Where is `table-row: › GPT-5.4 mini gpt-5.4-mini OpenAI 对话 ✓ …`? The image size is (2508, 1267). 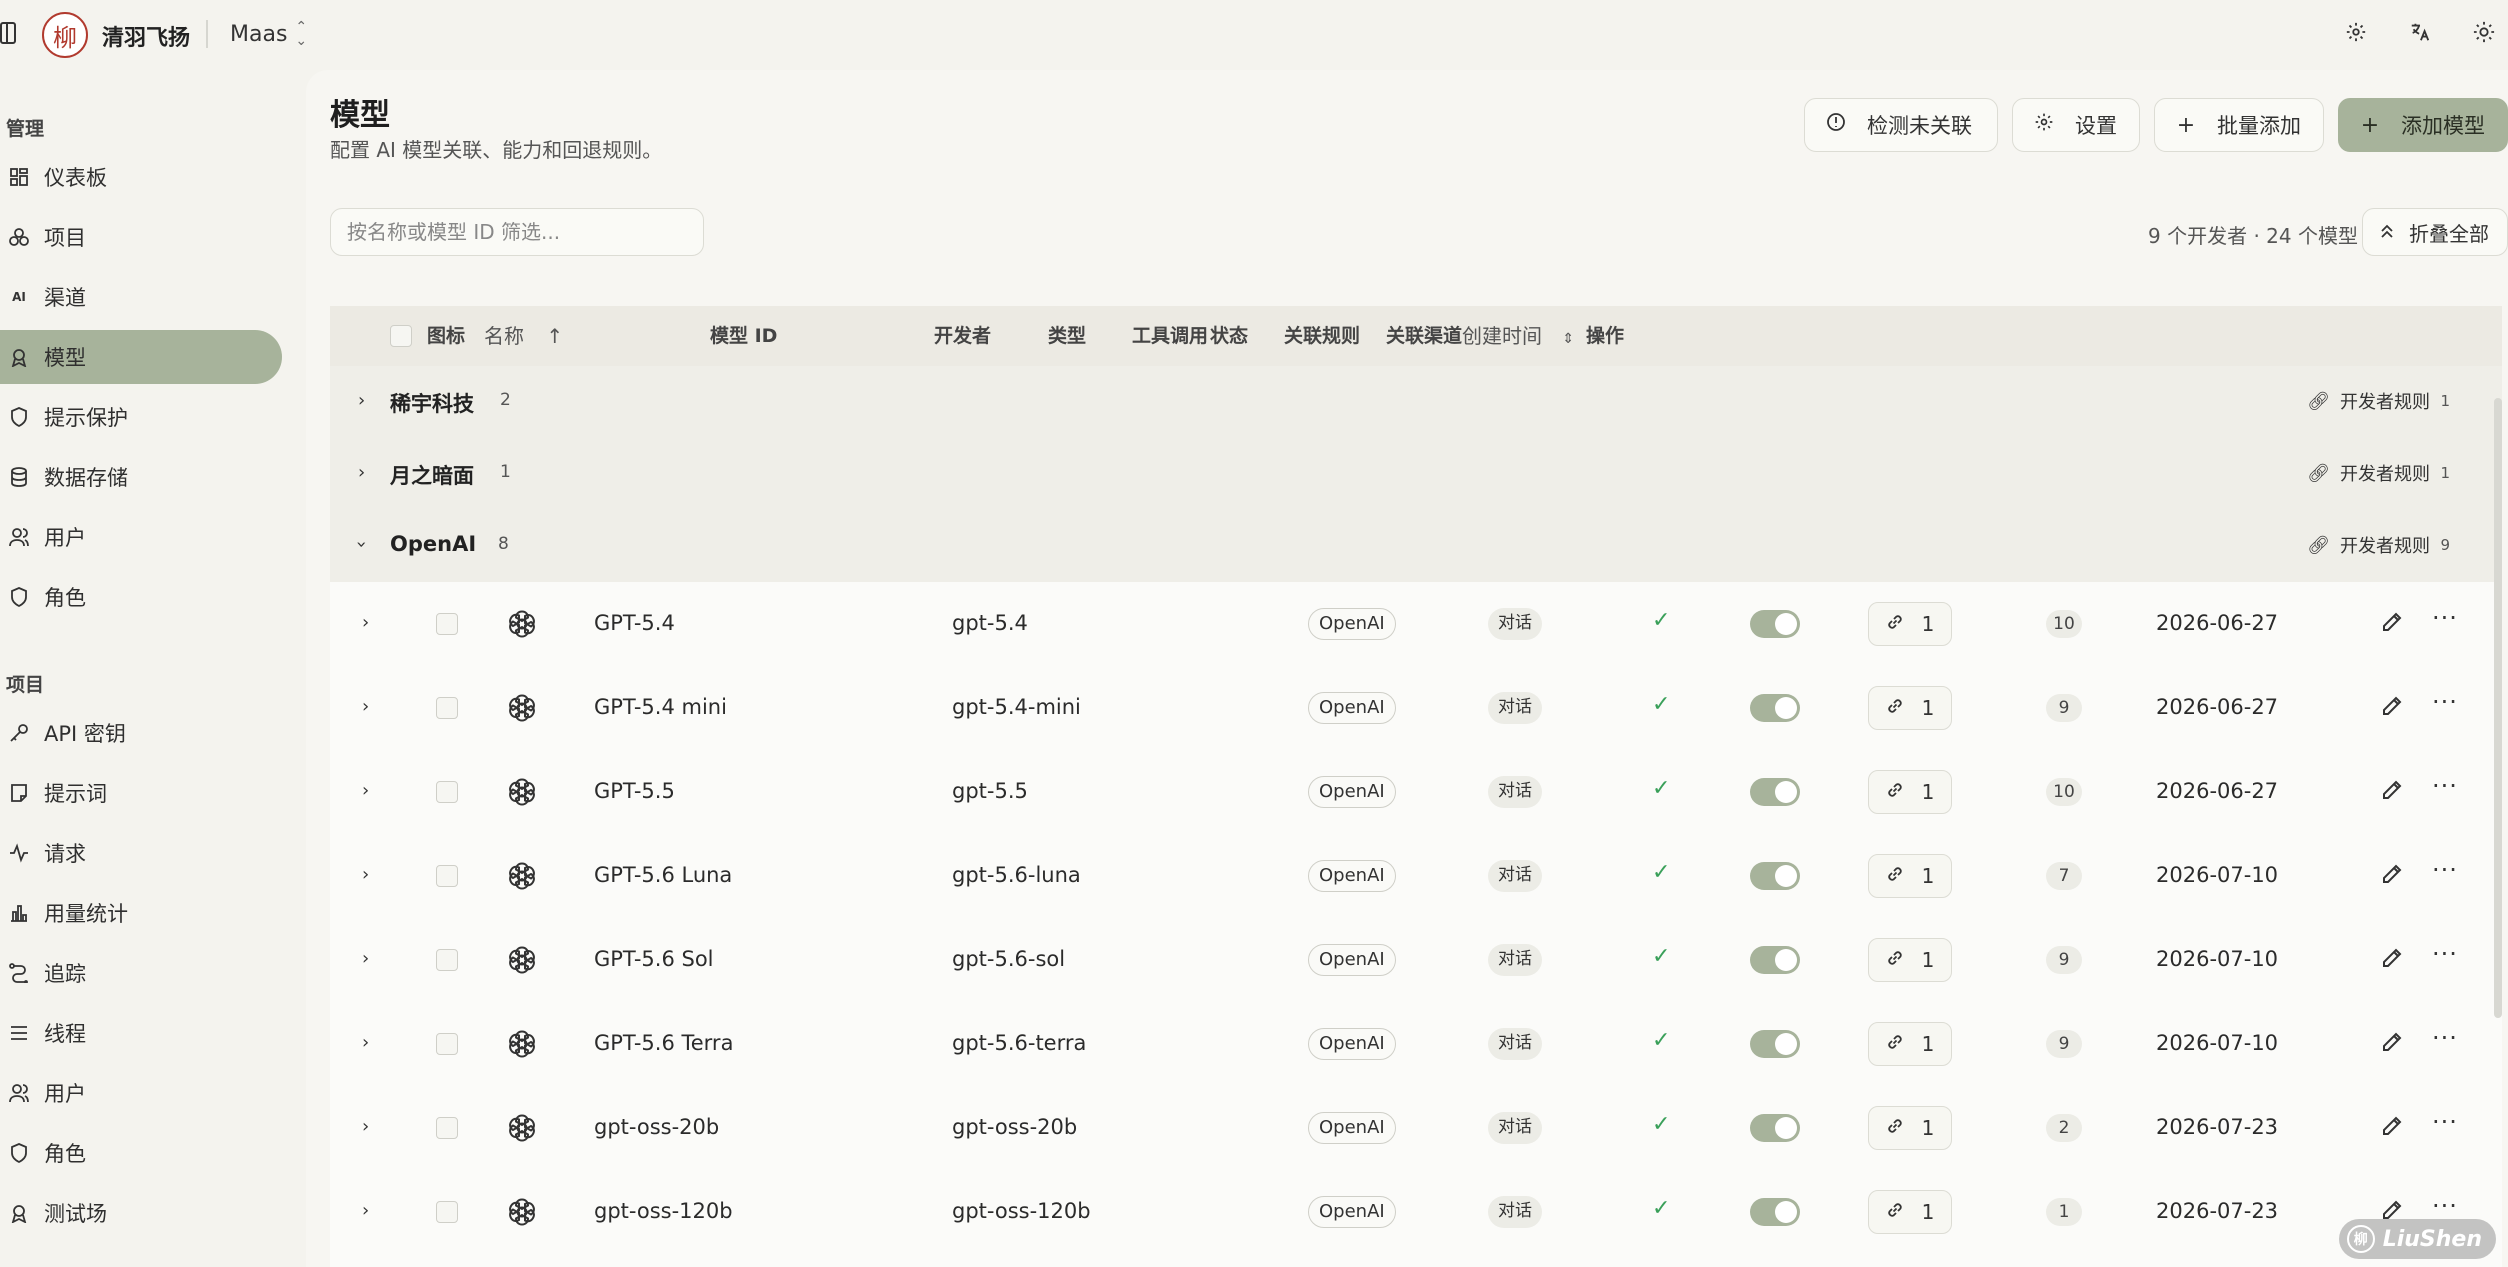
table-row: › GPT-5.4 mini gpt-5.4-mini OpenAI 对话 ✓ … is located at coordinates (1416, 708).